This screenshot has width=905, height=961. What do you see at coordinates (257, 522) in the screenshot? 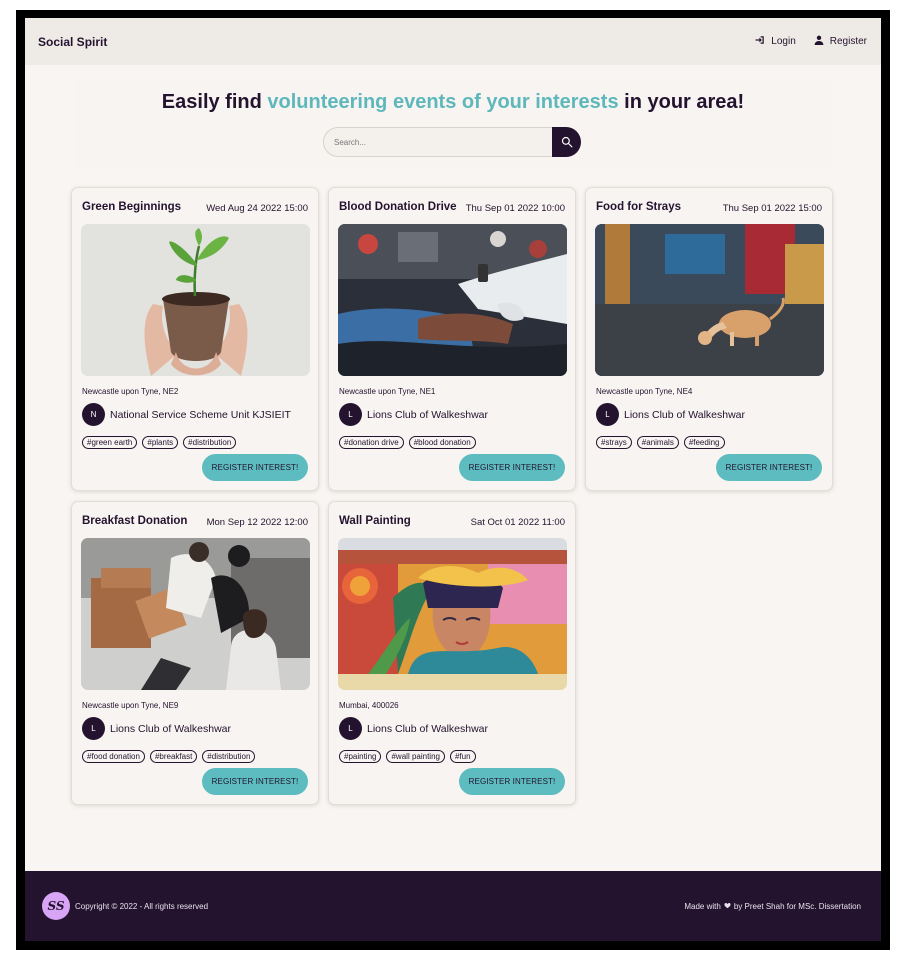
I see `event-date: Mon Sep 12 2022 12:00` at bounding box center [257, 522].